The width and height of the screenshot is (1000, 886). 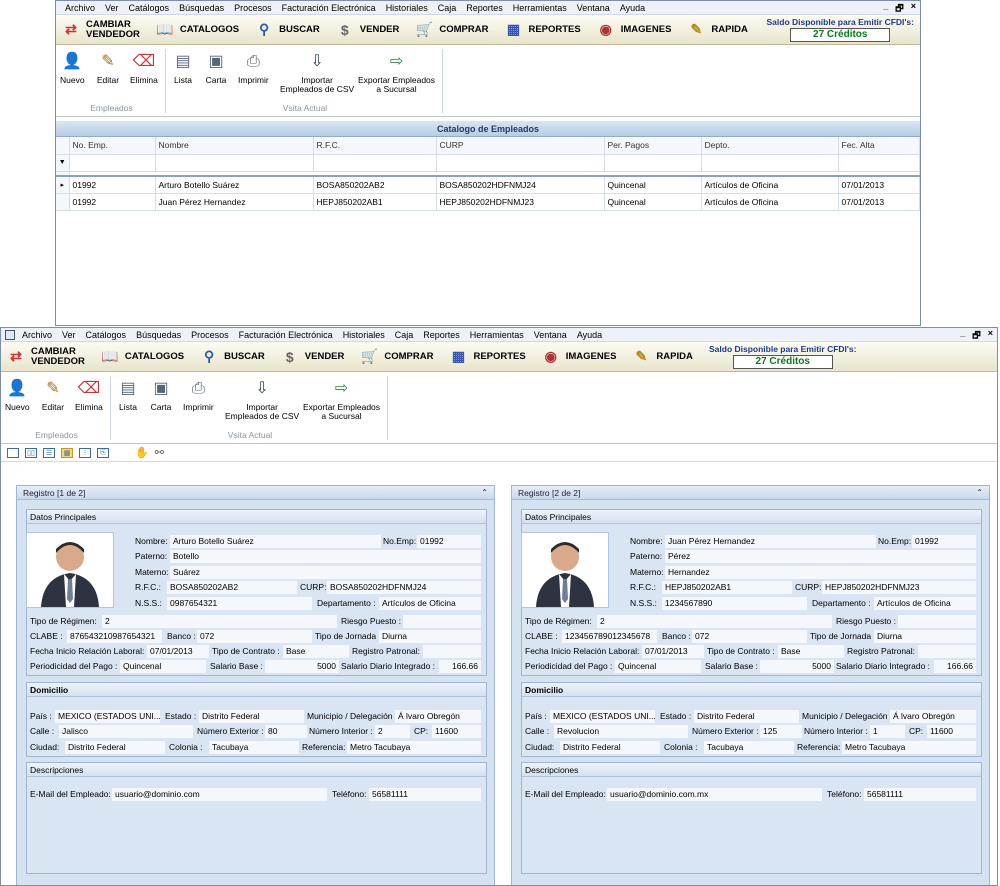 What do you see at coordinates (13, 452) in the screenshot?
I see `single-card-view-icon` at bounding box center [13, 452].